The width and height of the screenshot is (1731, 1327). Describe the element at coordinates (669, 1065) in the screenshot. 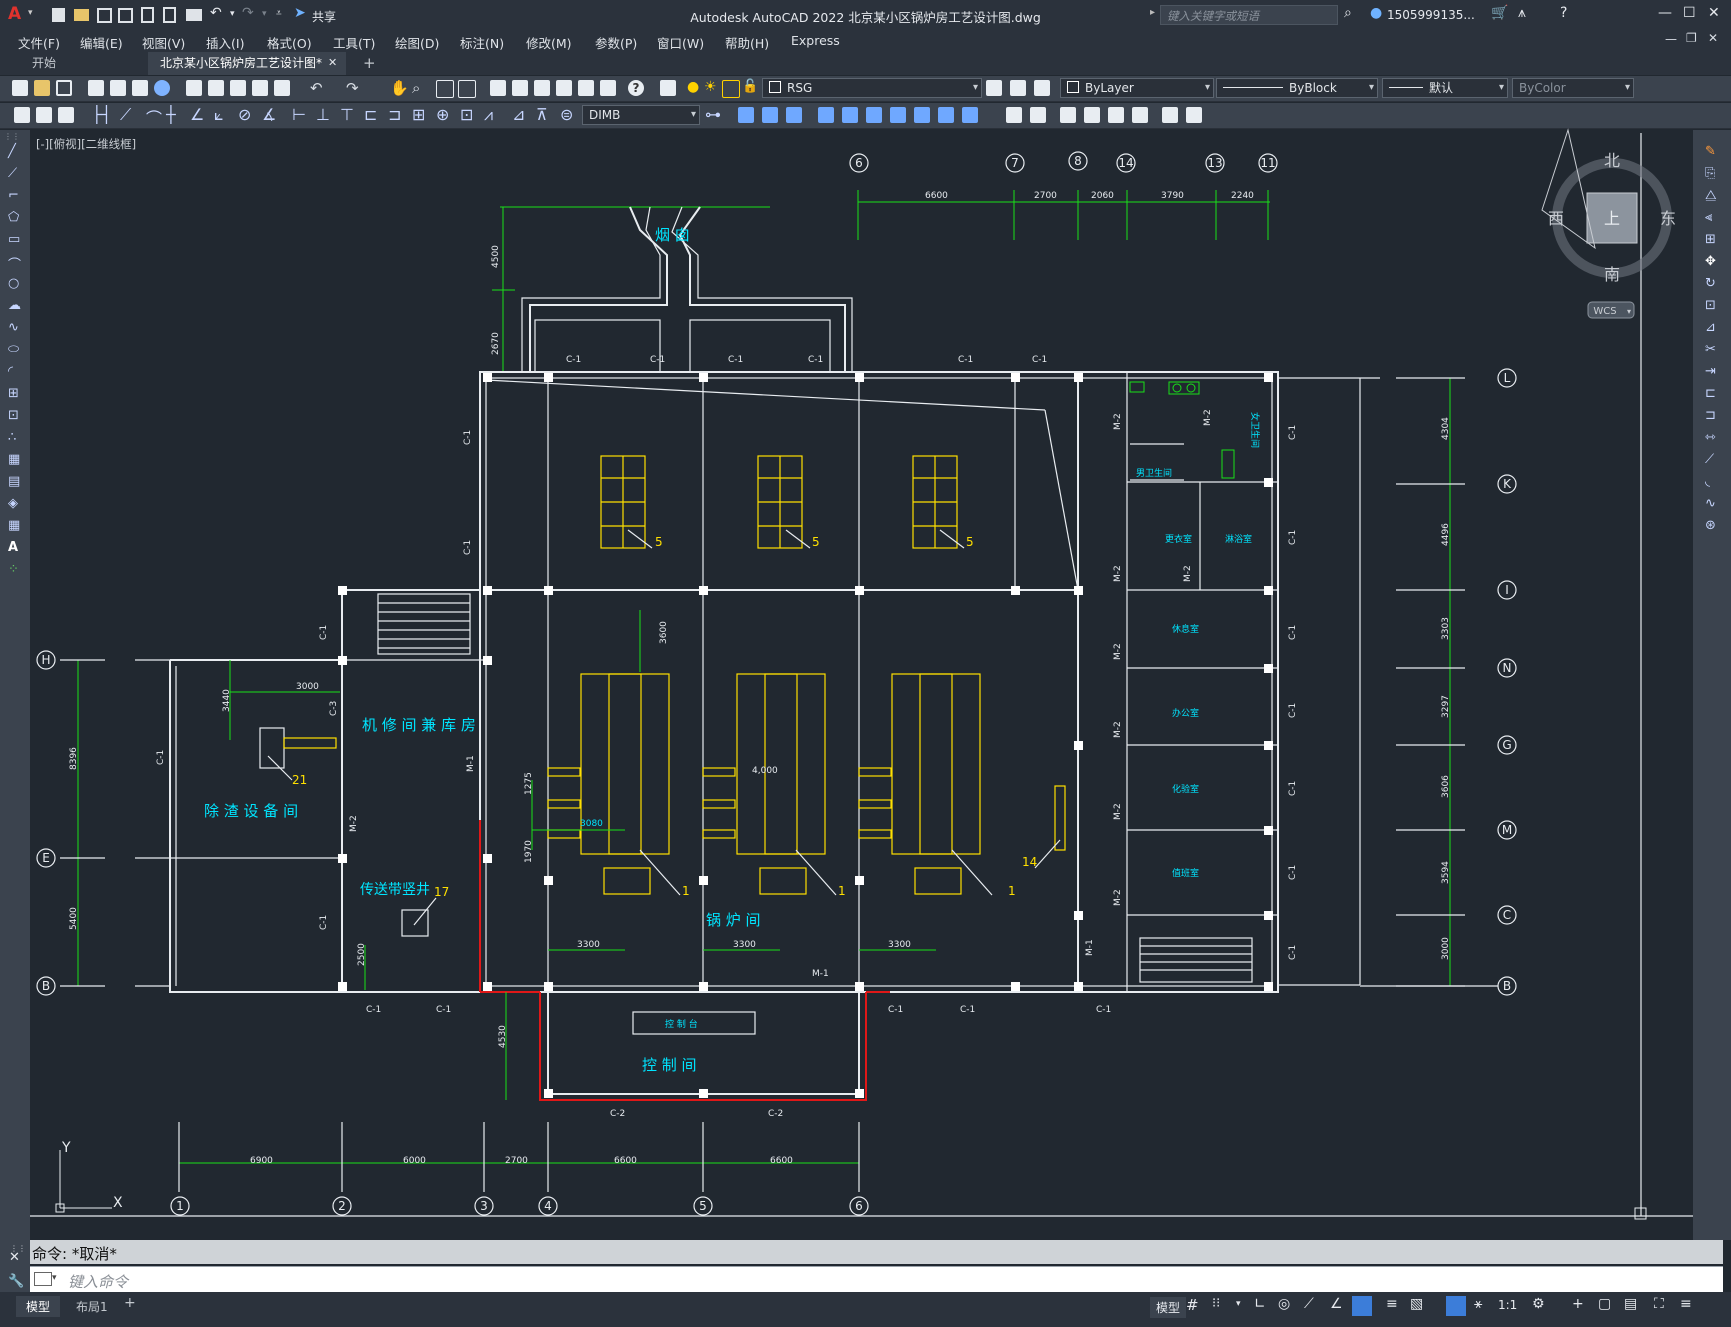

I see `room-control: 控 制 间` at that location.